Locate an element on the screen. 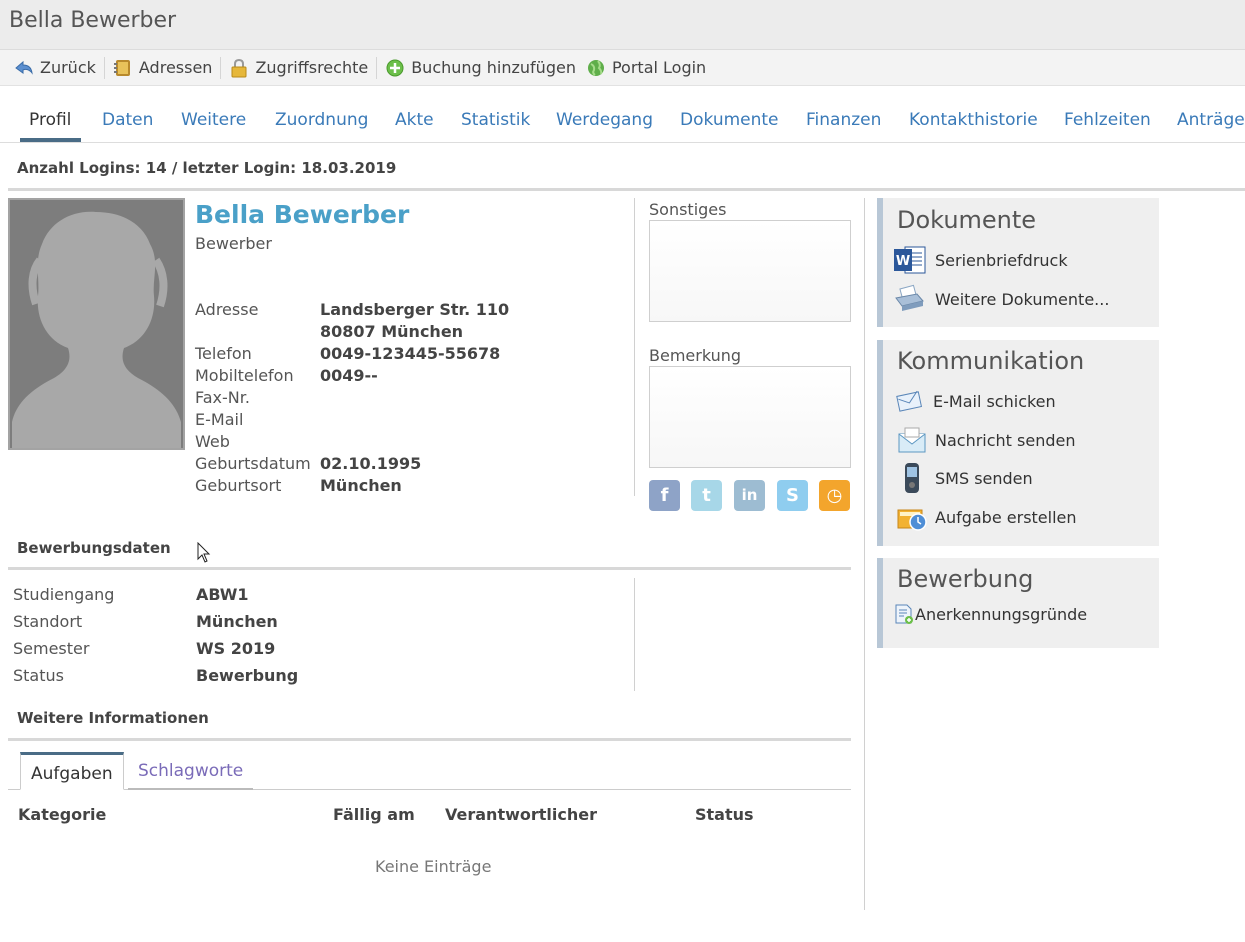 The height and width of the screenshot is (942, 1245). silhouette-icon is located at coordinates (96, 324).